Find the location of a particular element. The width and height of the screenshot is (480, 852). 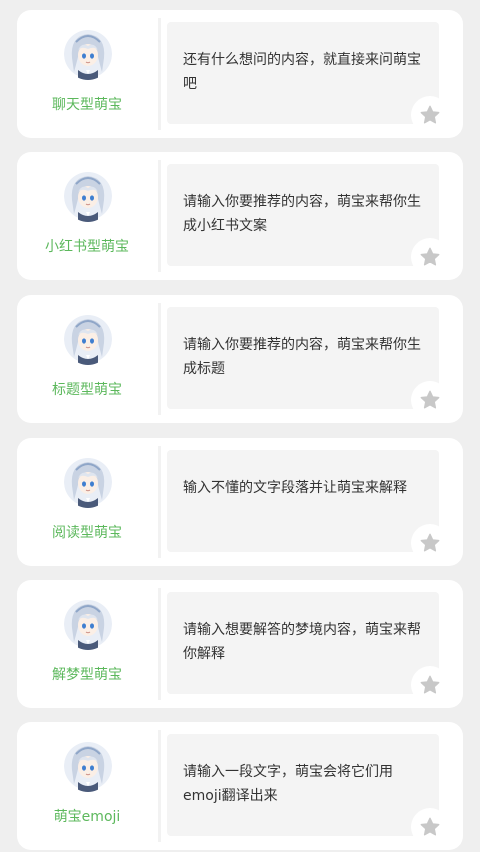

bot-description: 请输入一段文字，萌宝会将它们用emoji翻译出来 is located at coordinates (288, 784).